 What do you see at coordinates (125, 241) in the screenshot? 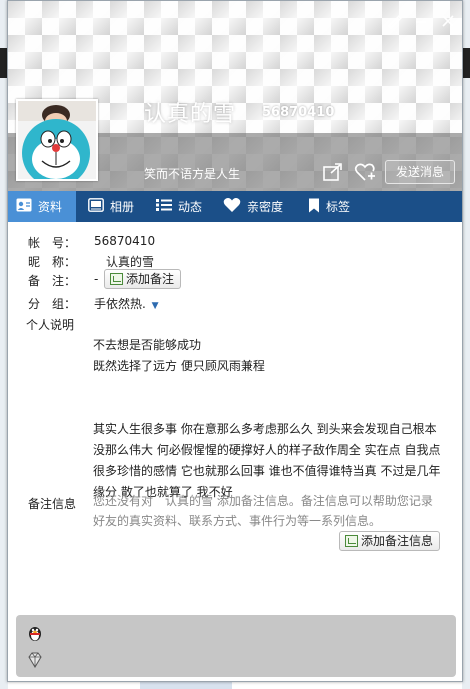
I see `account-value: 56870410` at bounding box center [125, 241].